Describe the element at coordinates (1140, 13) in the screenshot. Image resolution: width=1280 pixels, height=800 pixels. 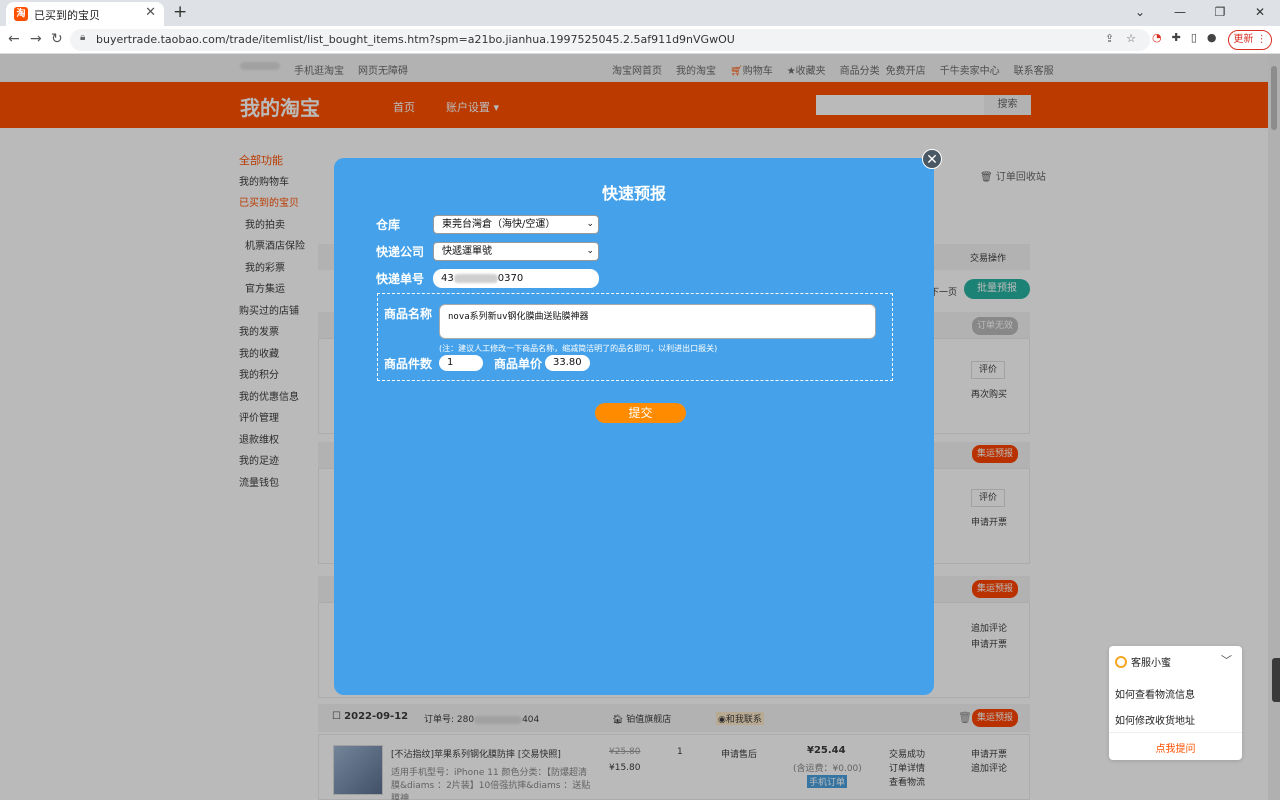
I see `tab-search-icon: ⌄` at that location.